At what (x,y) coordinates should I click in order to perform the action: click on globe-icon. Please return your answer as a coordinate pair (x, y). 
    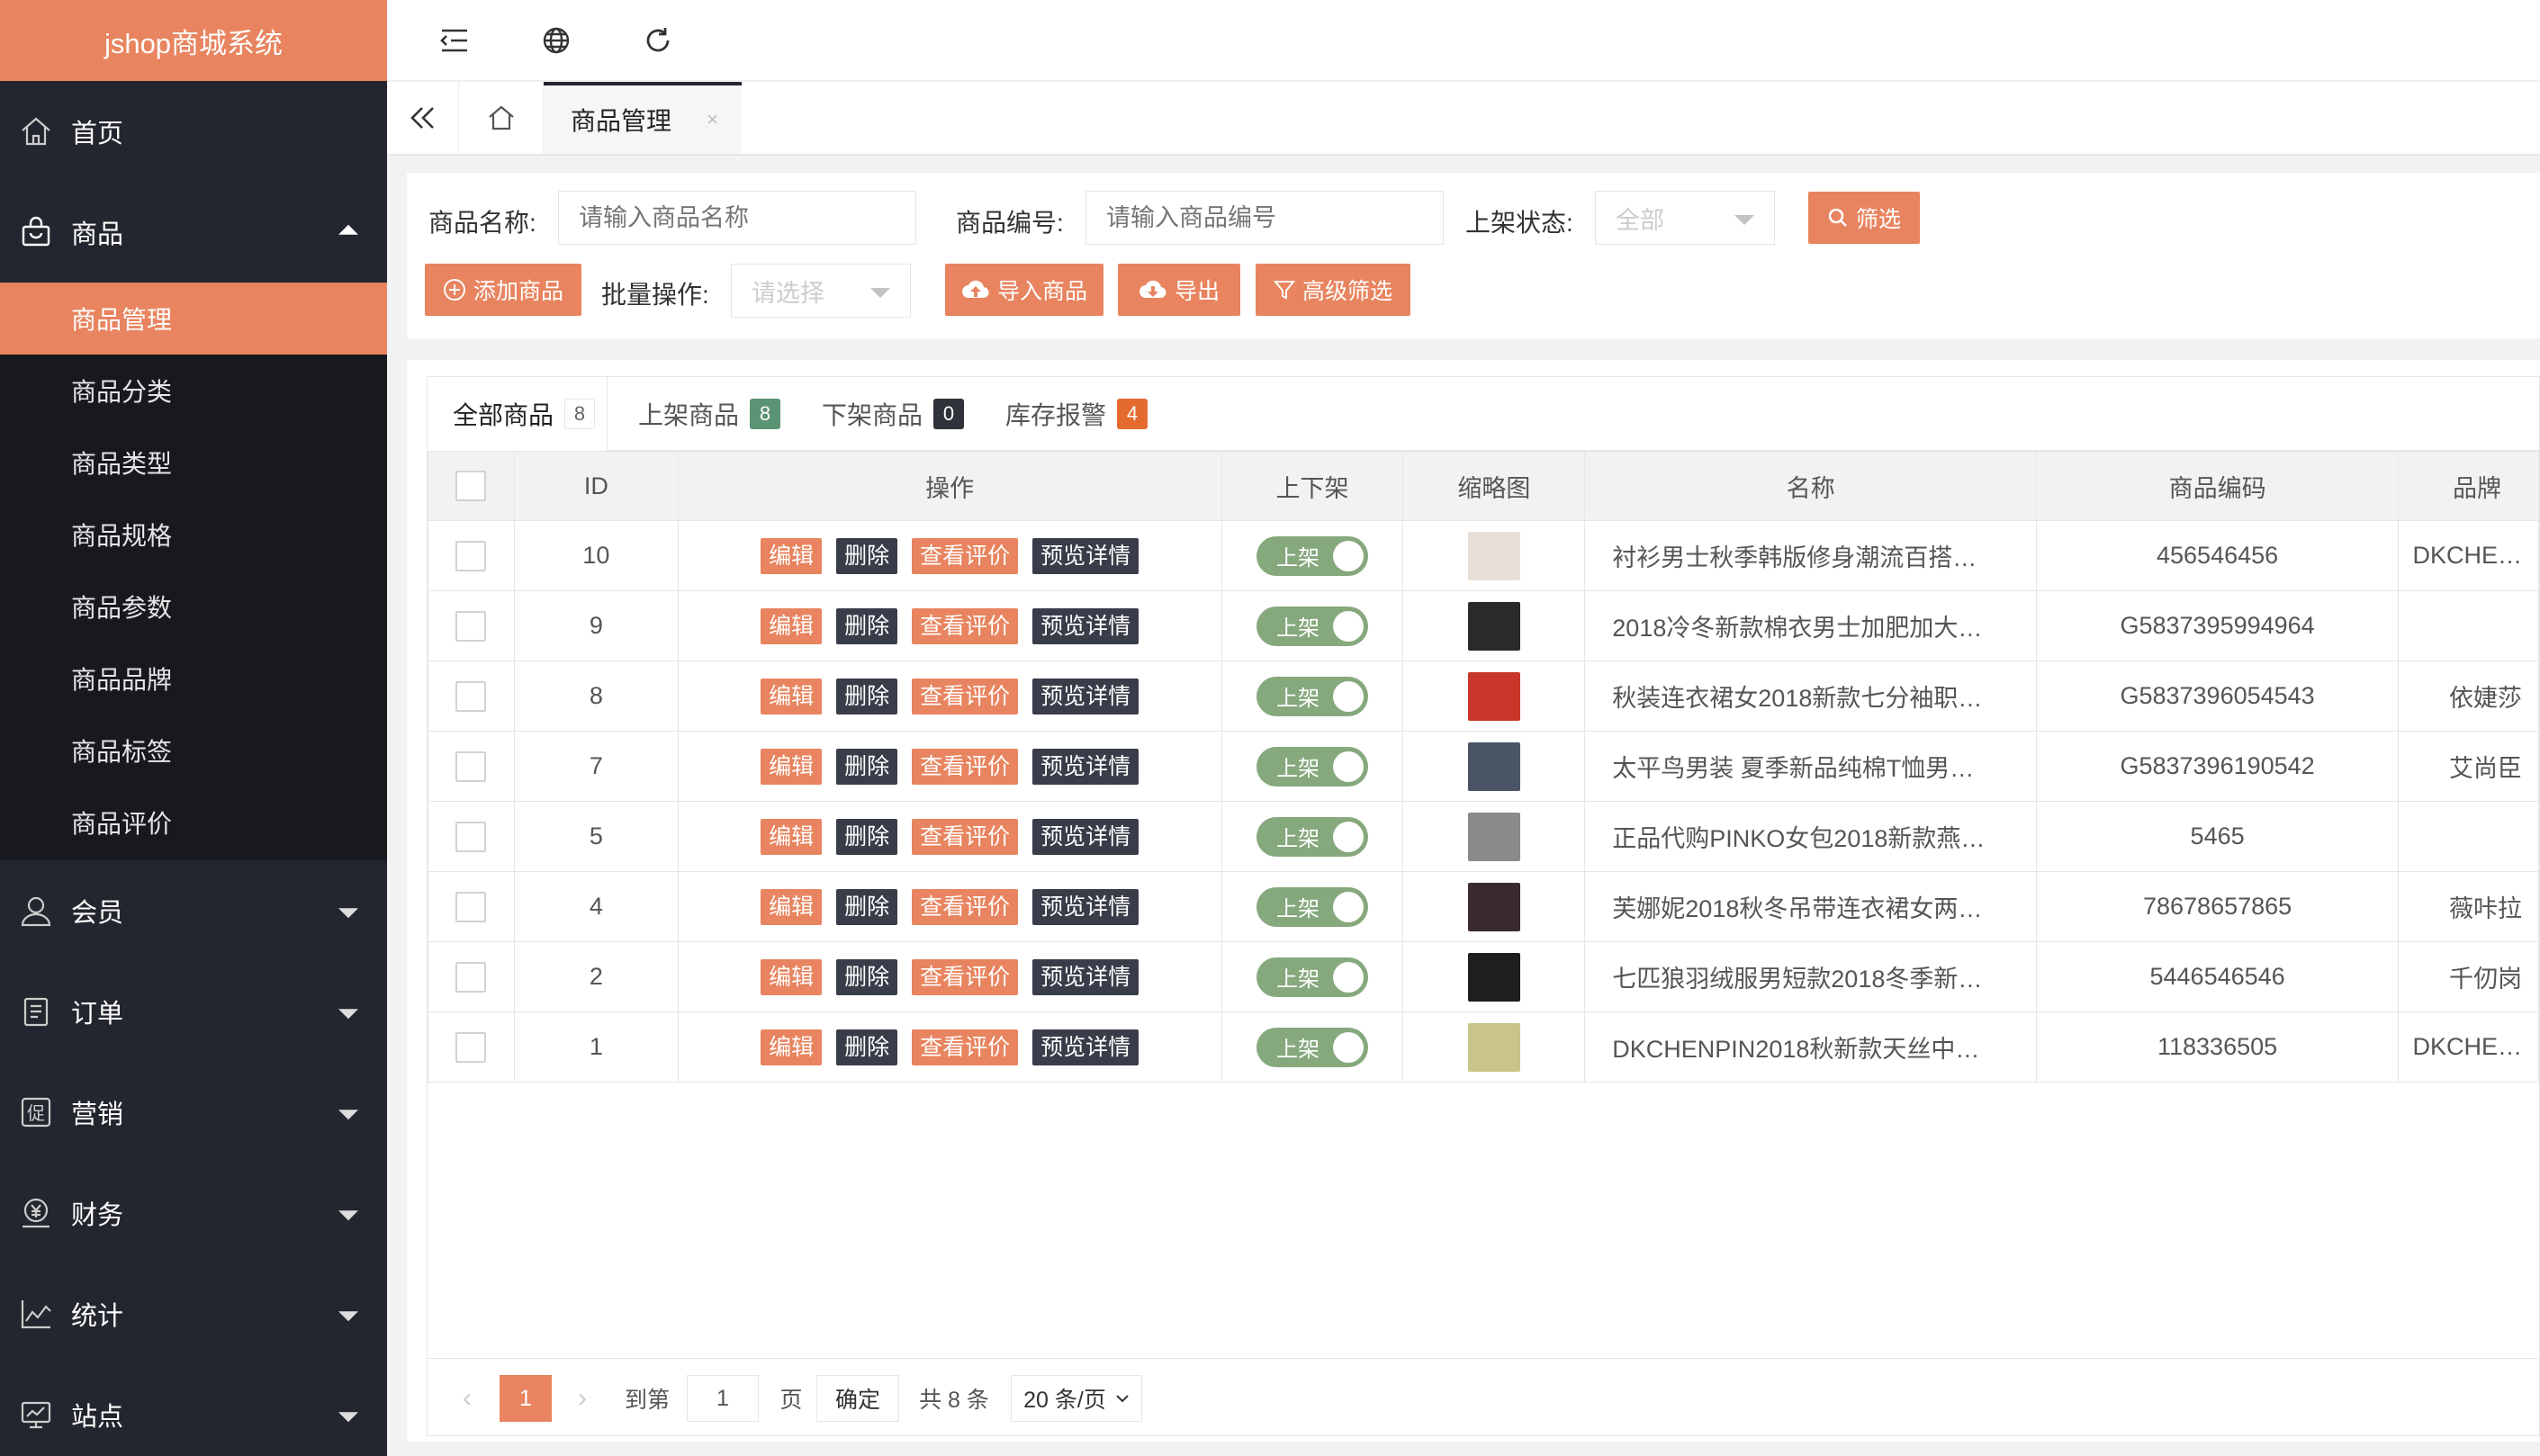
    Looking at the image, I should click on (556, 40).